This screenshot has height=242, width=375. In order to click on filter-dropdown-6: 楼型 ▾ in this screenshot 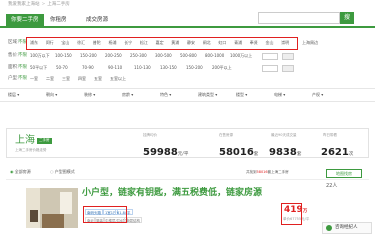, I will do `click(241, 95)`.